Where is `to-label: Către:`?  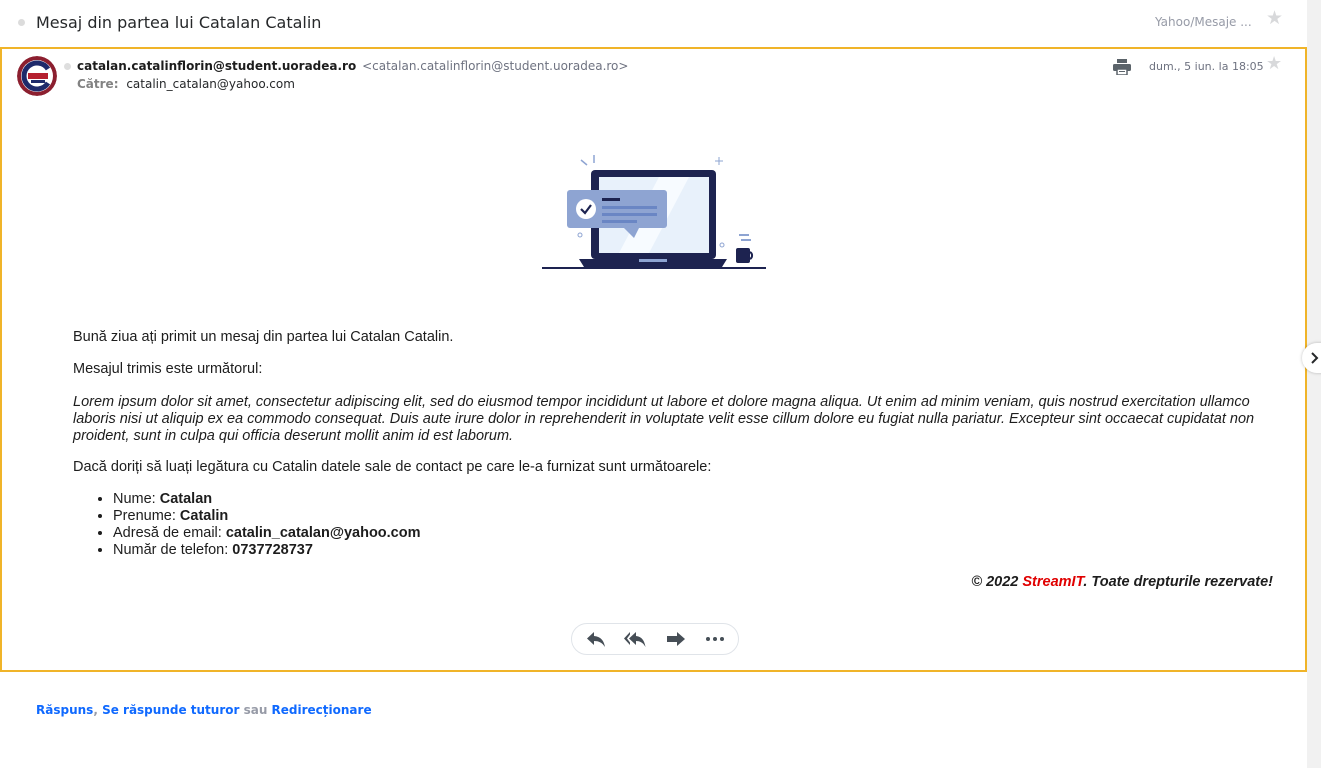 to-label: Către: is located at coordinates (98, 84).